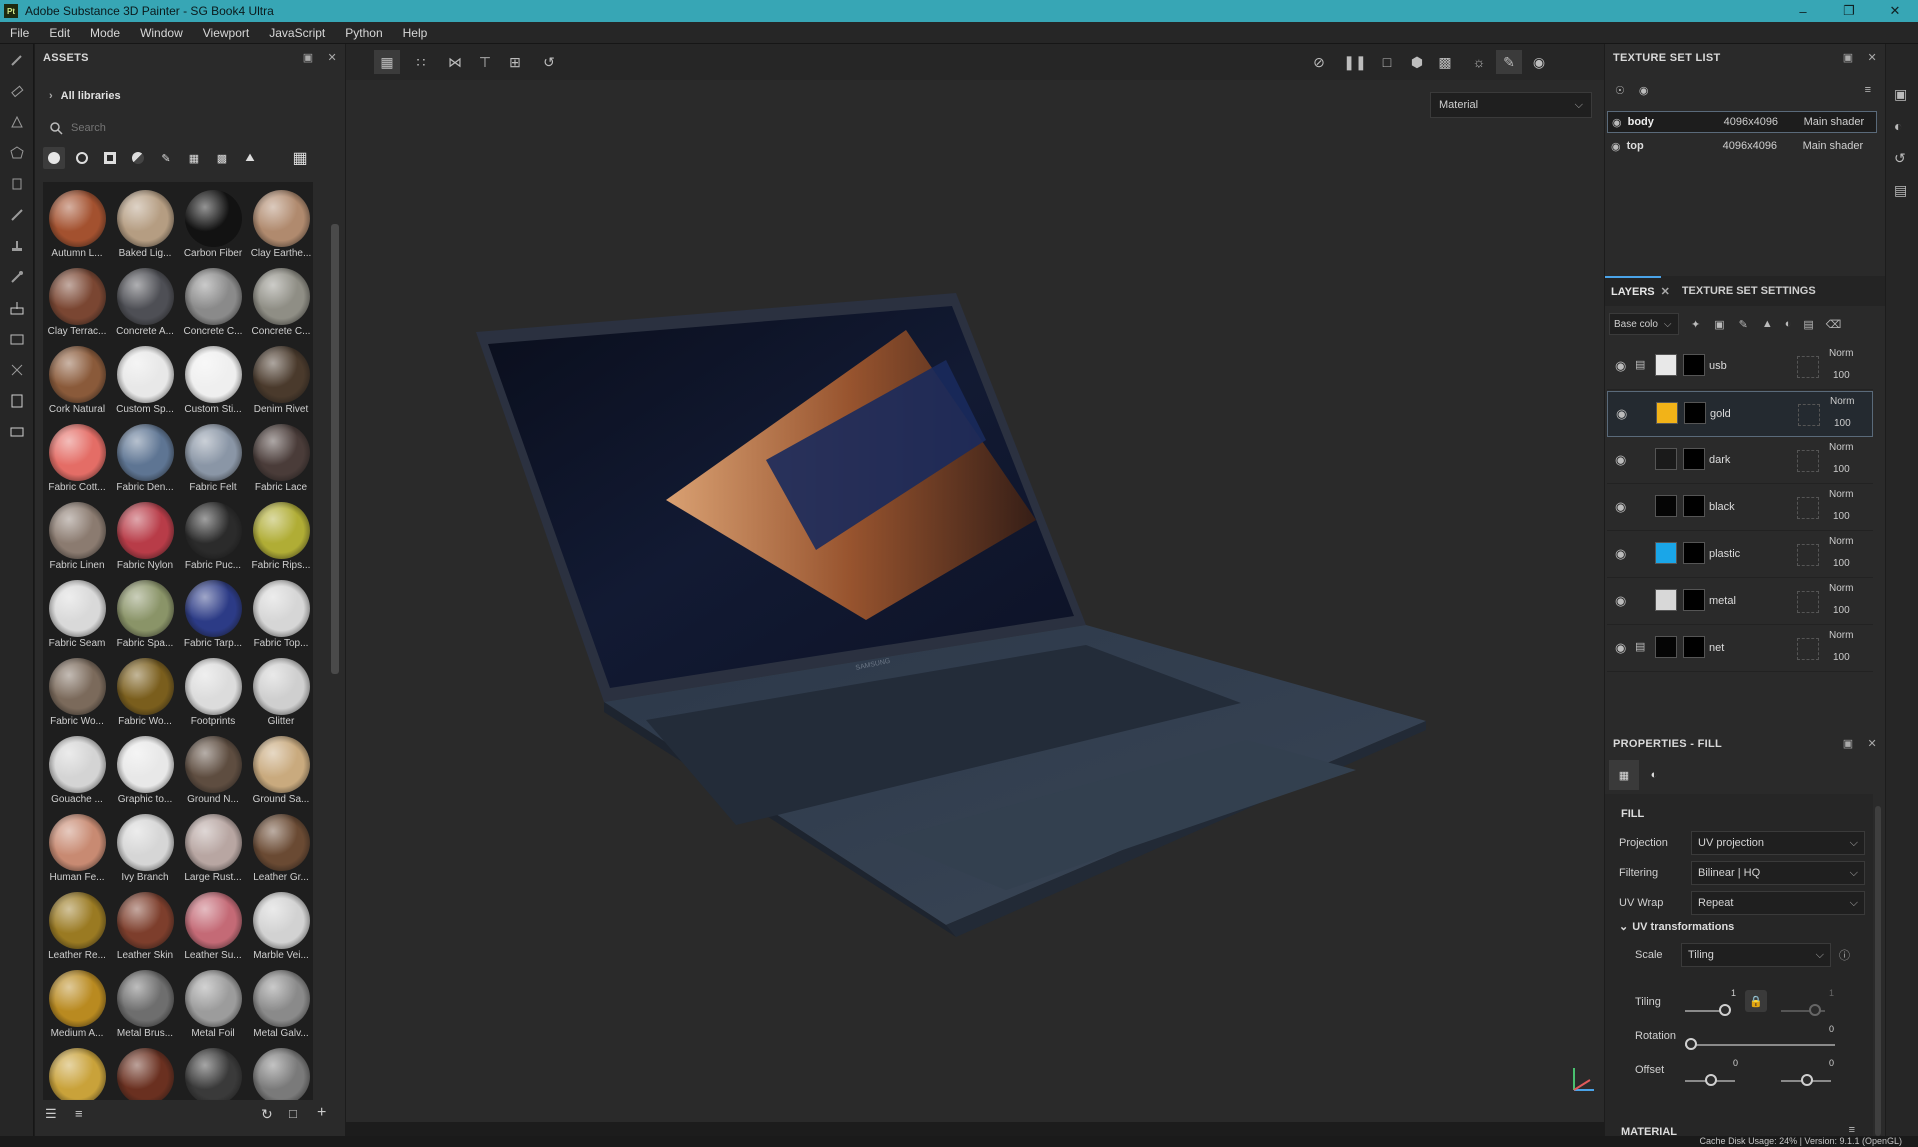  Describe the element at coordinates (213, 1005) in the screenshot. I see `asset-tile: Metal Foil` at that location.